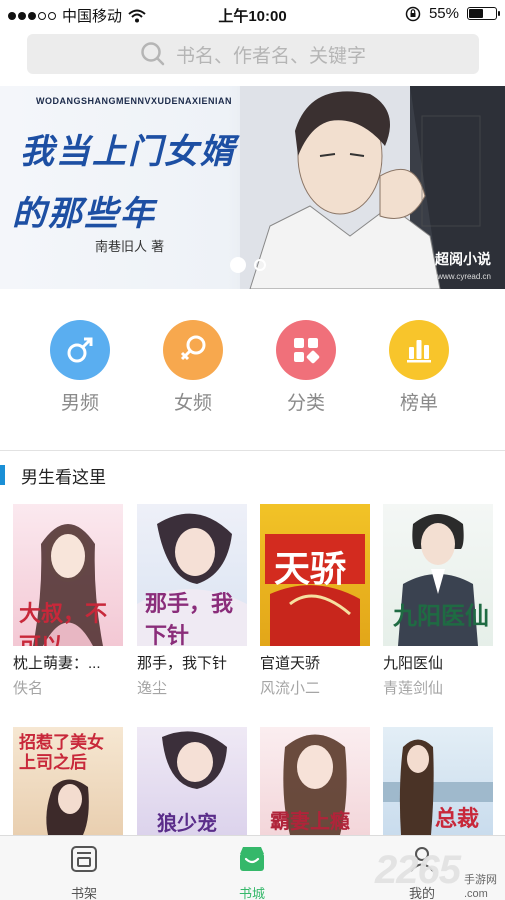 The image size is (505, 900). Describe the element at coordinates (438, 575) in the screenshot. I see `book-cover: 九阳医仙` at that location.